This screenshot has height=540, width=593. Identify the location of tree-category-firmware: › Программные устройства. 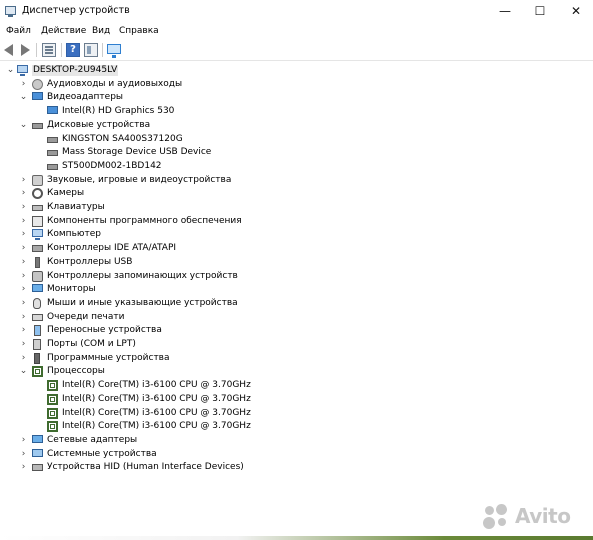
(296, 358).